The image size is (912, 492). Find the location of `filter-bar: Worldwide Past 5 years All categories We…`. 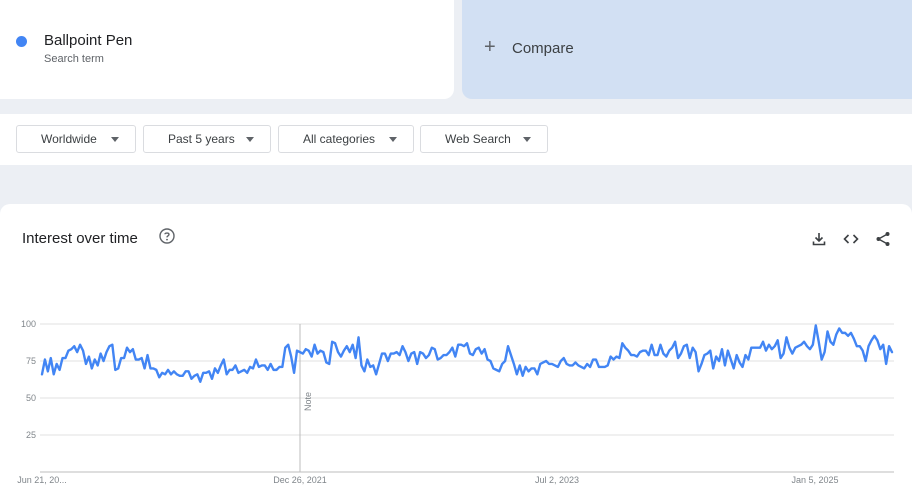

filter-bar: Worldwide Past 5 years All categories We… is located at coordinates (456, 139).